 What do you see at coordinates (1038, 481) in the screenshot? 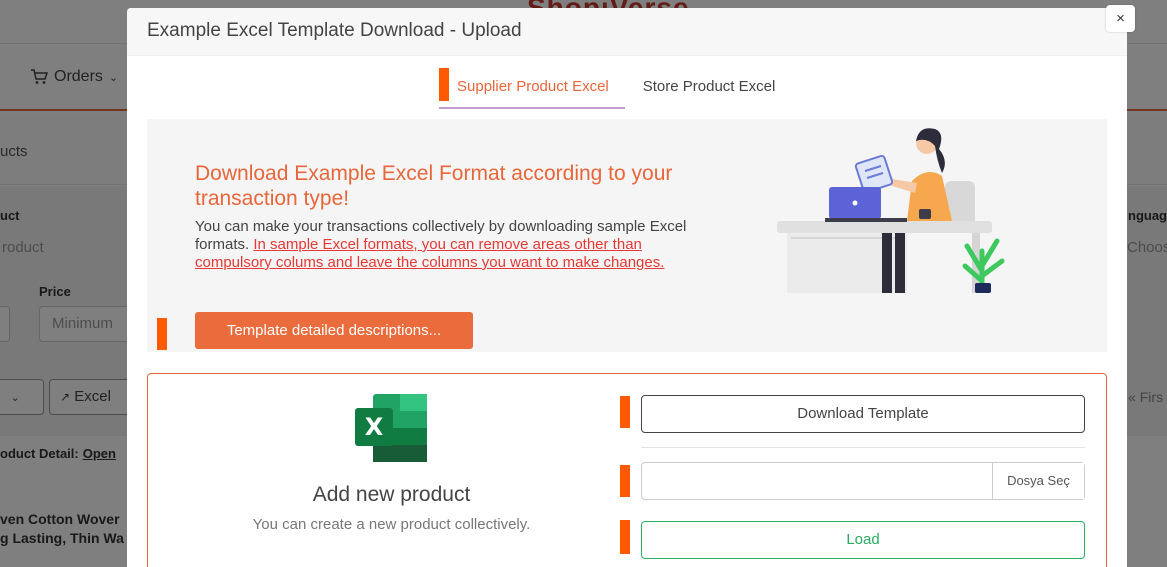
I see `choose-file-button: Dosya Seç` at bounding box center [1038, 481].